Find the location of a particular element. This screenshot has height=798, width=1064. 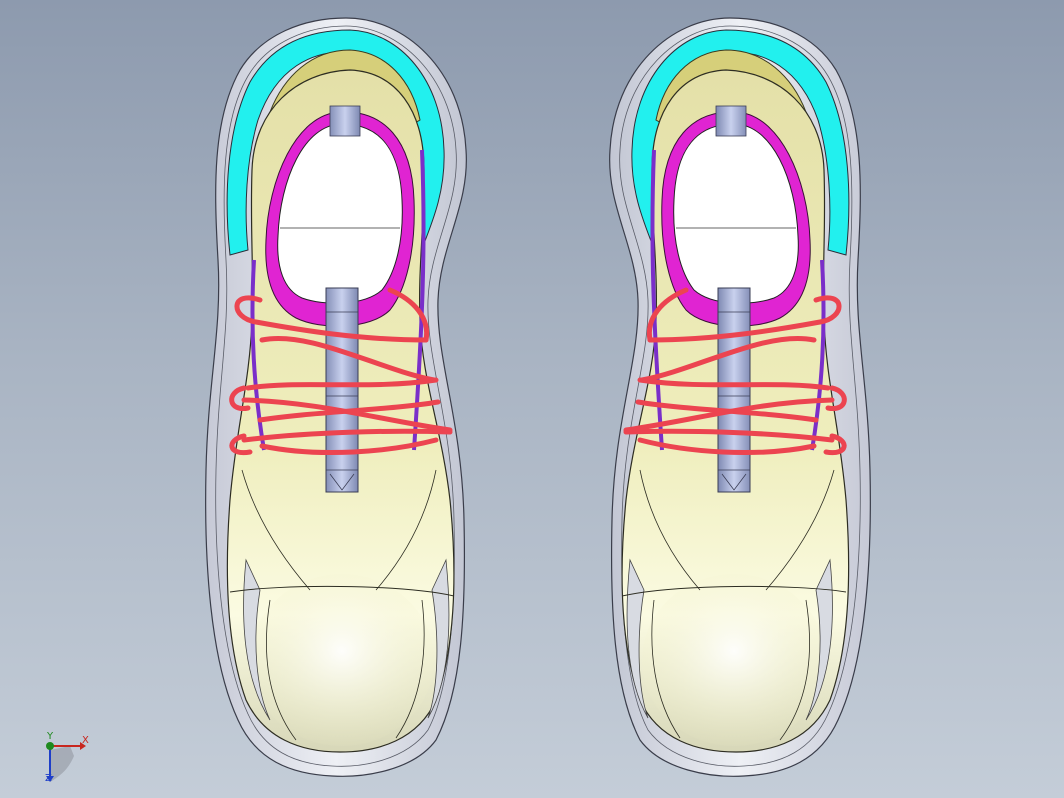

coordinate-triad: X Y Z is located at coordinates (68, 759).